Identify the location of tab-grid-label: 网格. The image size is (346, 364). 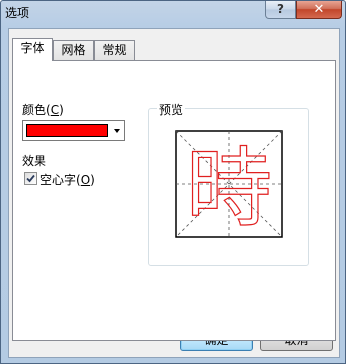
(73, 50).